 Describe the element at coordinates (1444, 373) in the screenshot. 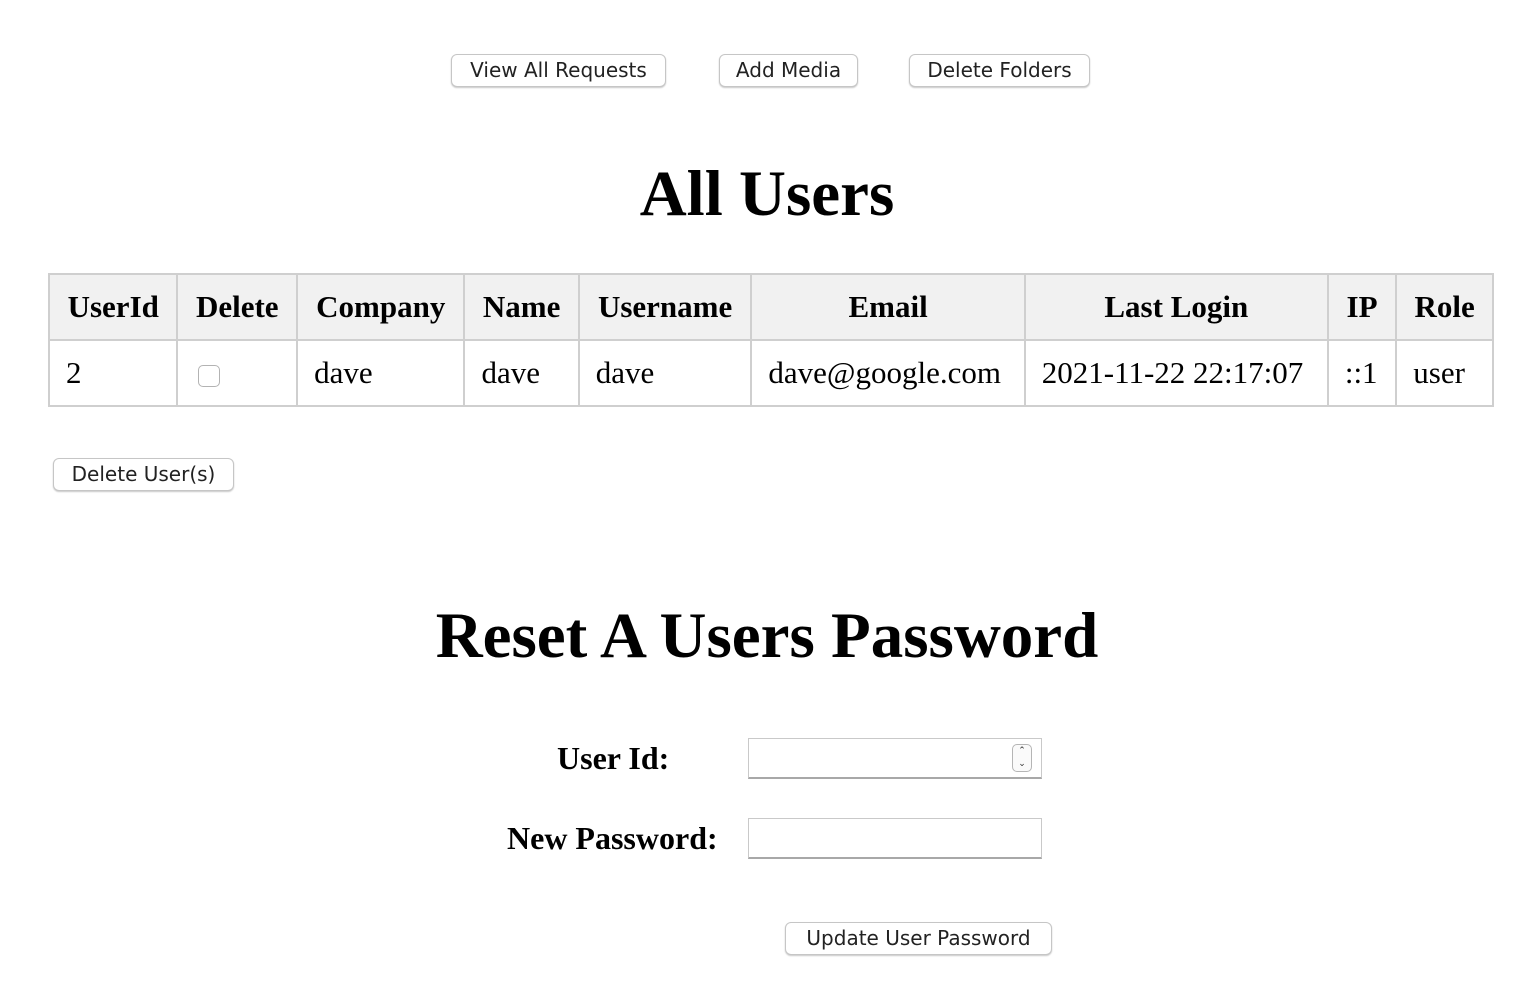

I see `cell-role: user` at that location.